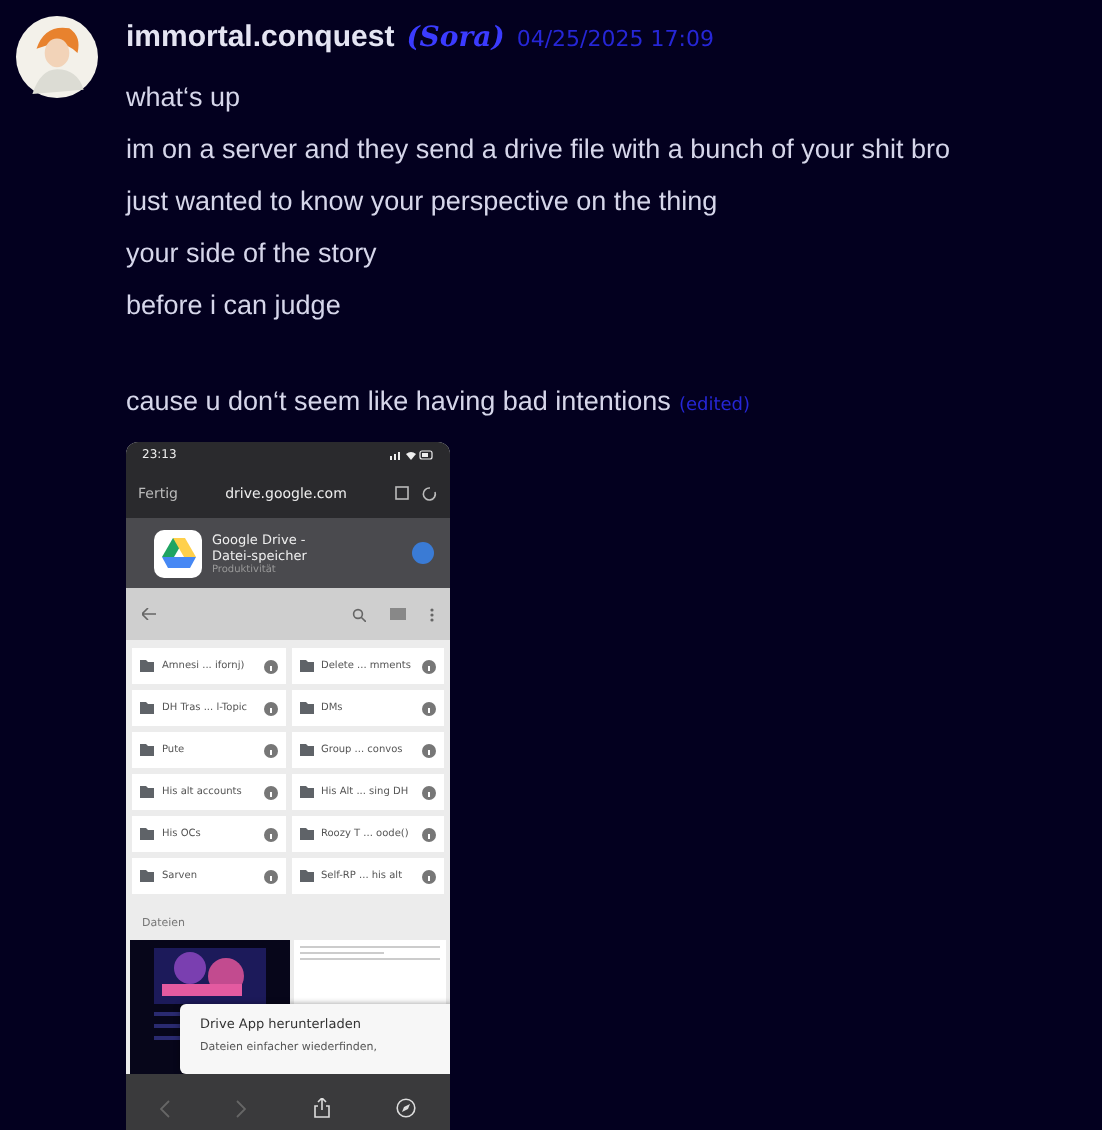 The image size is (1102, 1130). What do you see at coordinates (57, 57) in the screenshot?
I see `avatar` at bounding box center [57, 57].